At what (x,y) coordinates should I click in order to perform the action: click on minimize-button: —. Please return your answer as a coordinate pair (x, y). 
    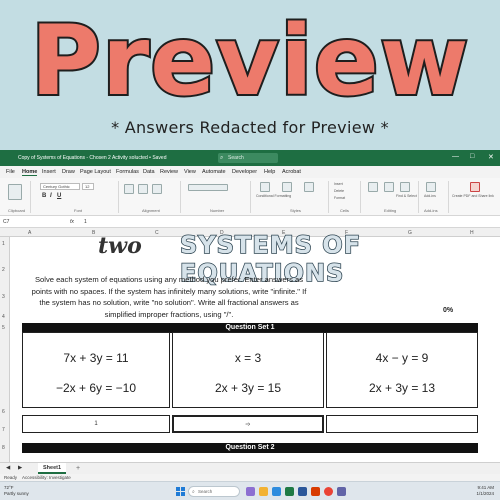
    Looking at the image, I should click on (455, 156).